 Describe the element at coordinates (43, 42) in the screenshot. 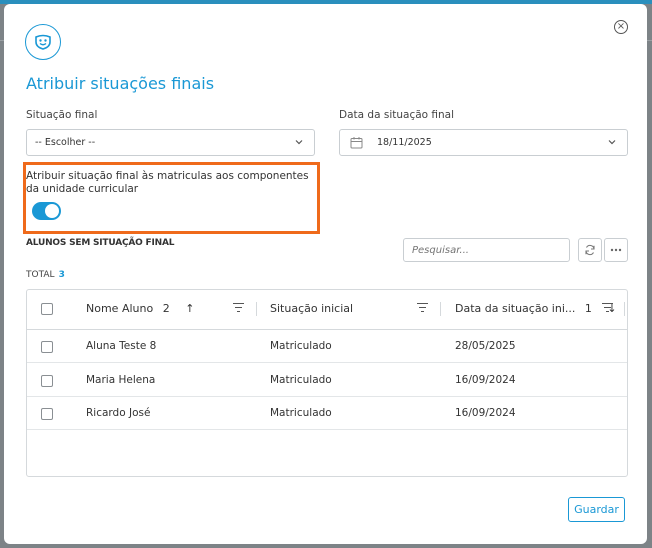

I see `app-logo-icon` at that location.